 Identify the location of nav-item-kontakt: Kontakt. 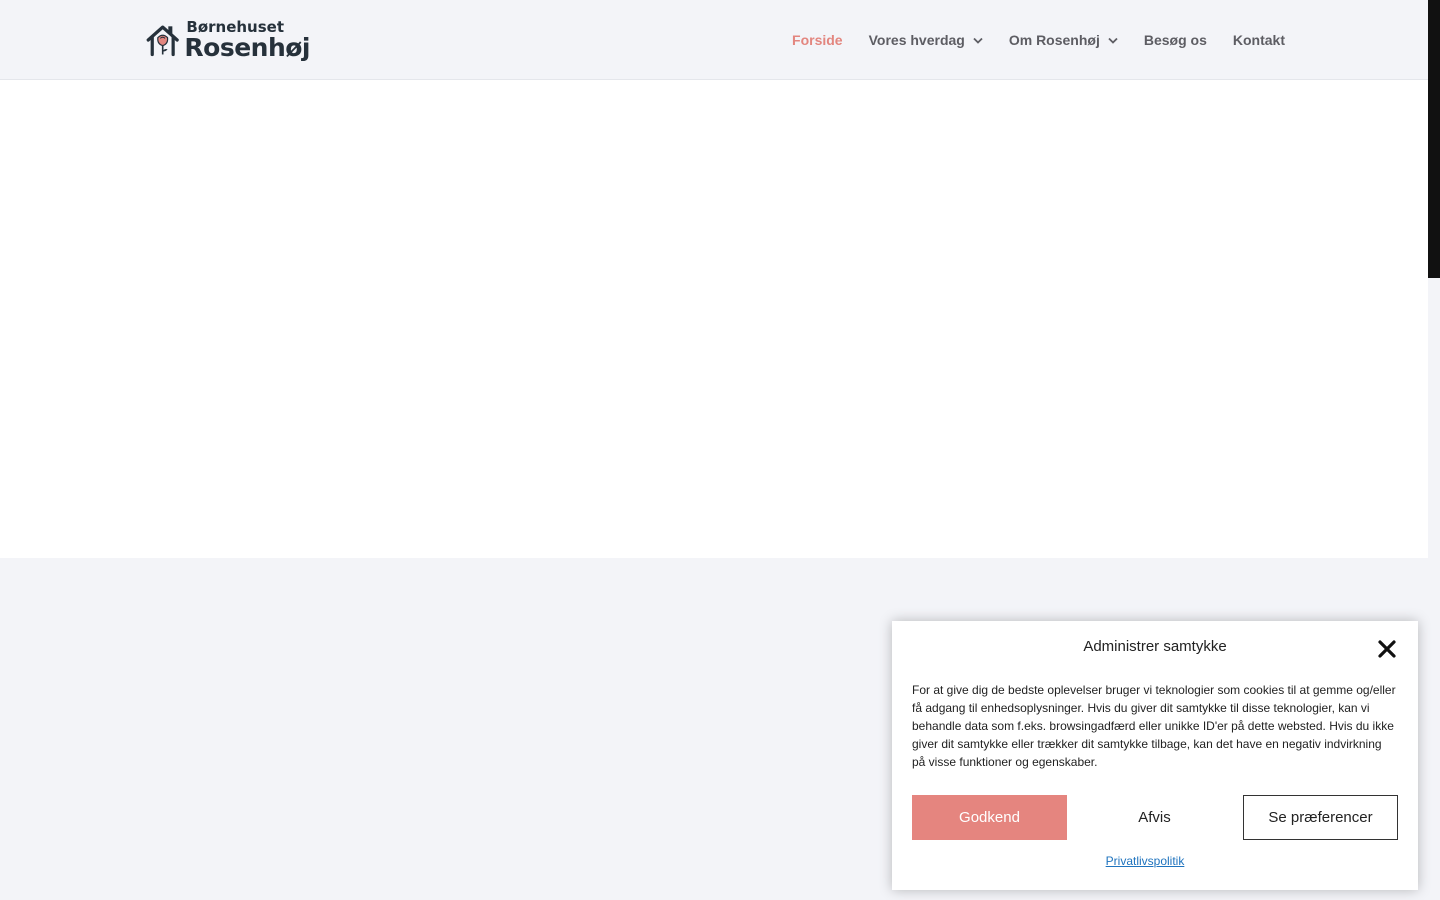
(1259, 40).